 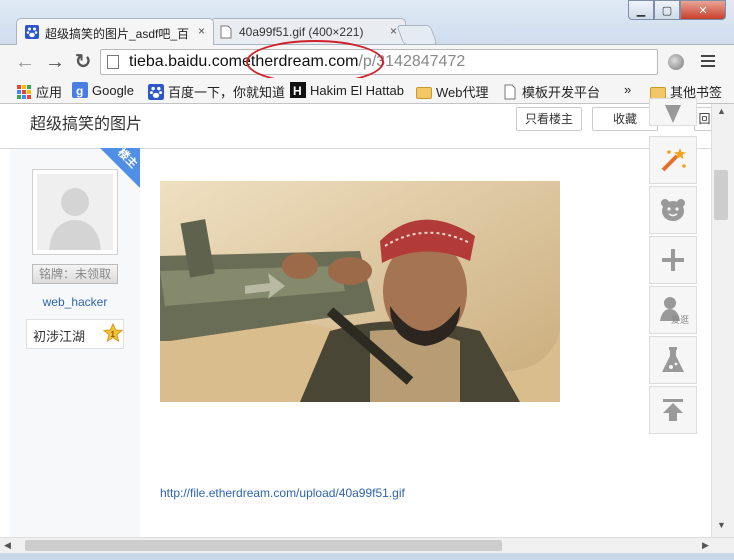 I want to click on only-lz-button: 只看楼主, so click(x=549, y=119).